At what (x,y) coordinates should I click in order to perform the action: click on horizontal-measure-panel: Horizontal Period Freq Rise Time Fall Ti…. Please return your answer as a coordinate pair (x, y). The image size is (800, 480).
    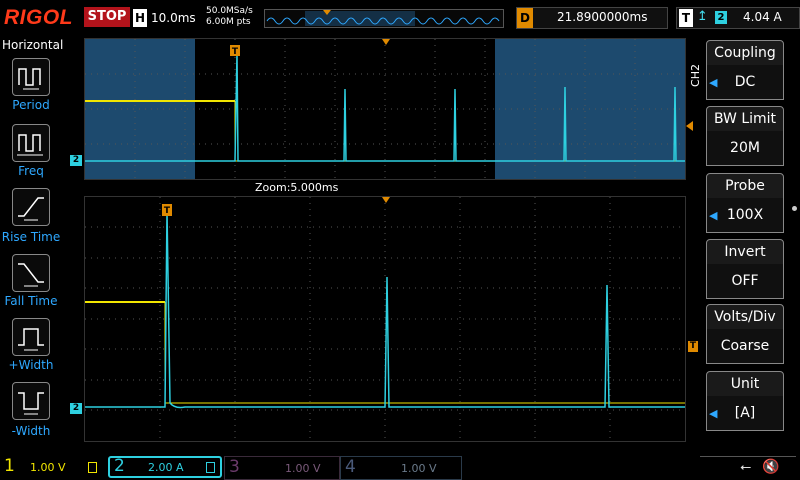
    Looking at the image, I should click on (32, 245).